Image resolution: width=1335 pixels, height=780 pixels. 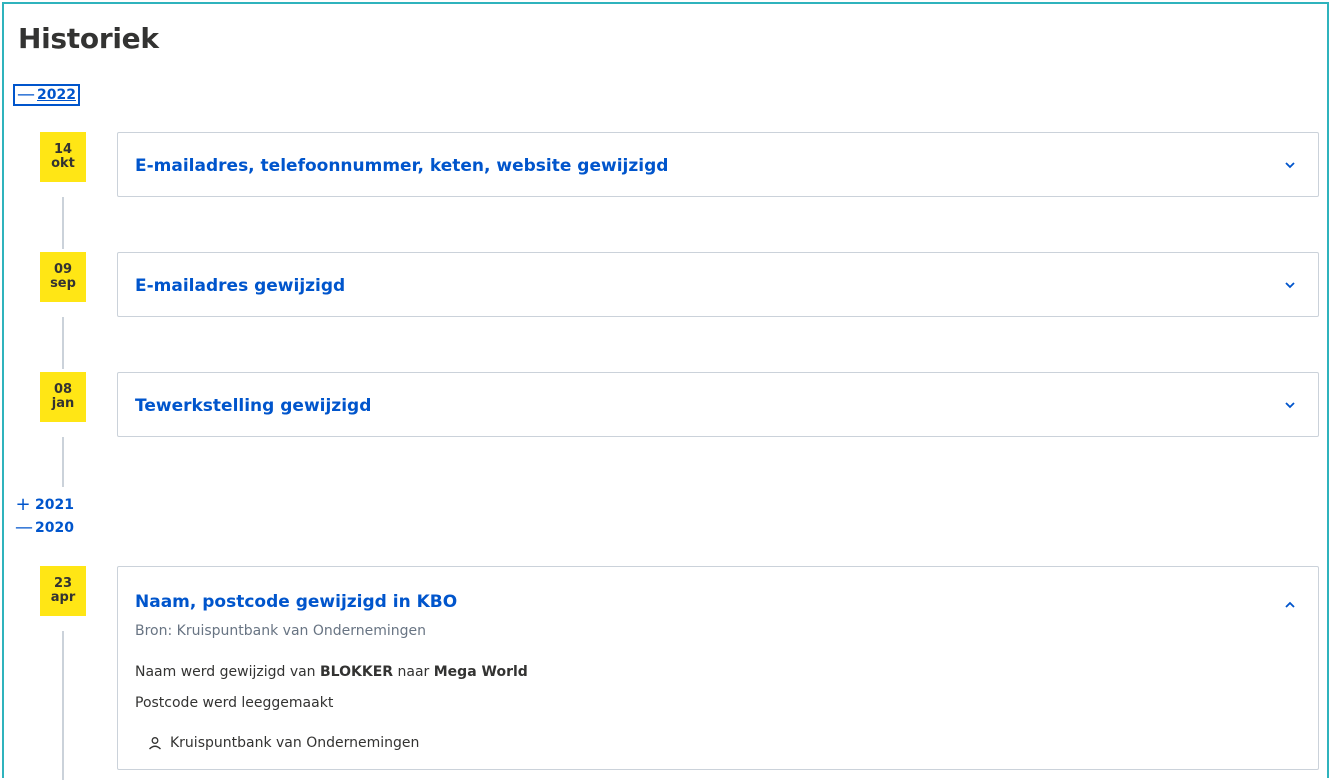 I want to click on date-day: 14, so click(x=63, y=149).